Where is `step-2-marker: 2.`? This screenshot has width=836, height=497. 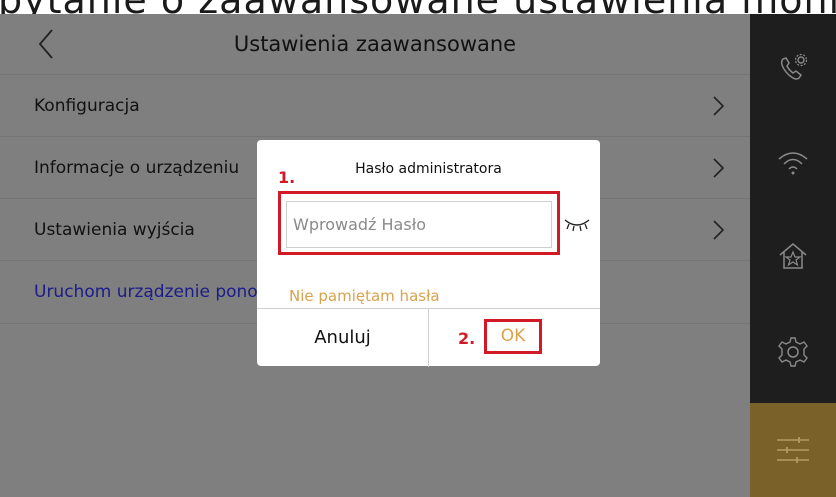 step-2-marker: 2. is located at coordinates (467, 338).